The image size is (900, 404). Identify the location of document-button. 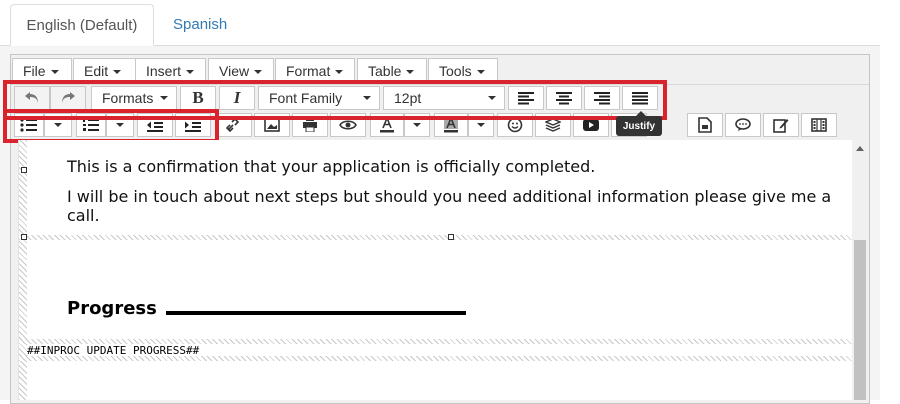
(705, 125).